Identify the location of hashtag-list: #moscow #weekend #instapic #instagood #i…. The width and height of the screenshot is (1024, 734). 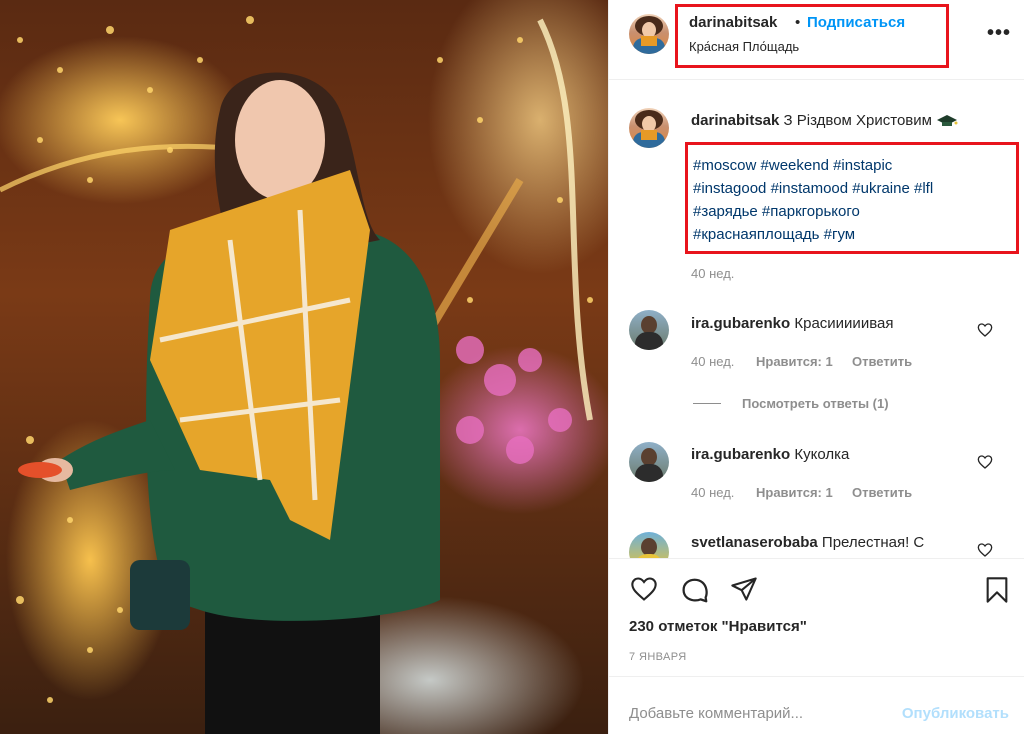
(813, 200).